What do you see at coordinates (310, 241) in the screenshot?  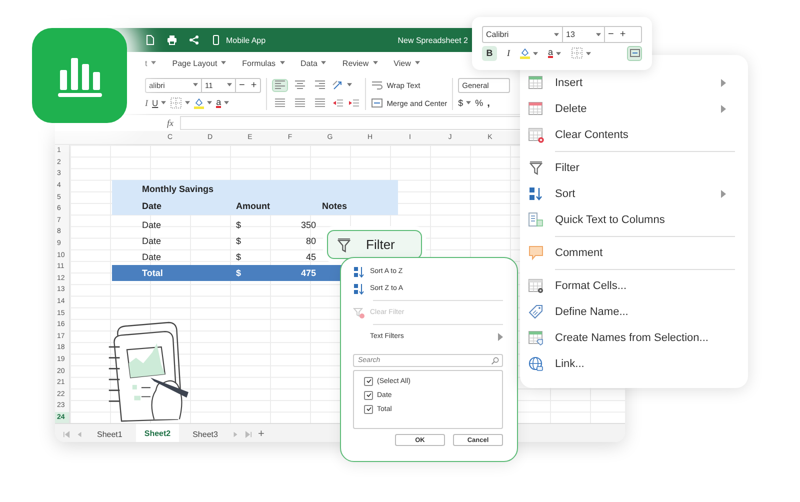 I see `table-cell-text: 80` at bounding box center [310, 241].